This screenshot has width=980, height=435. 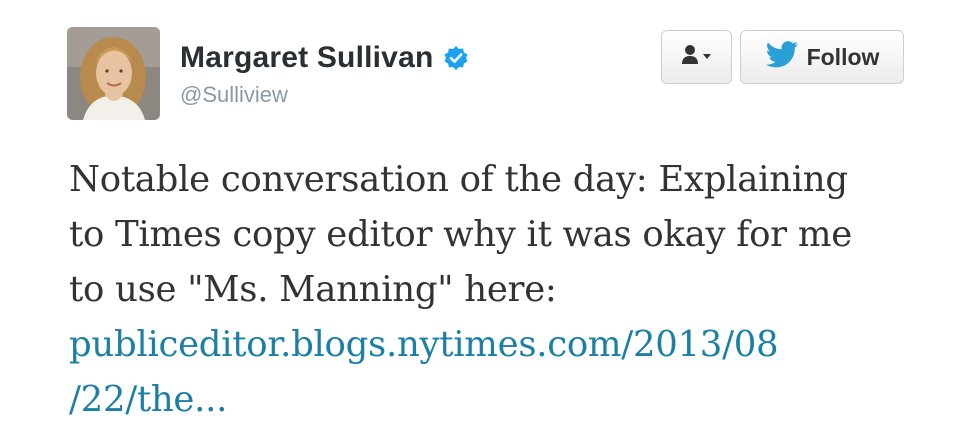 What do you see at coordinates (324, 95) in the screenshot?
I see `author-handle: @Sulliview` at bounding box center [324, 95].